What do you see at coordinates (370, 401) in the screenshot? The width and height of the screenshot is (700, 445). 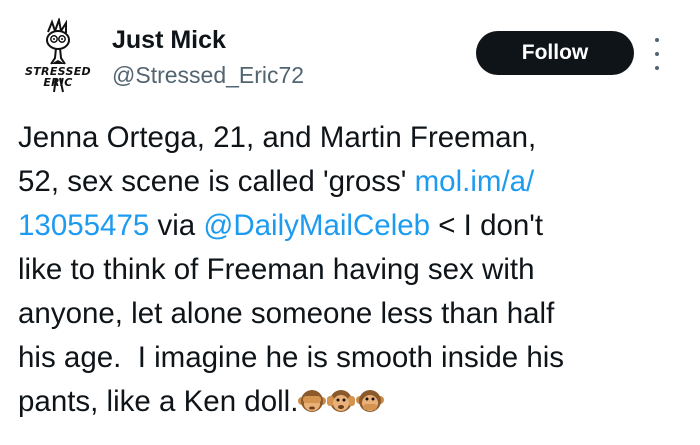 I see `speak-no-evil-monkey-icon` at bounding box center [370, 401].